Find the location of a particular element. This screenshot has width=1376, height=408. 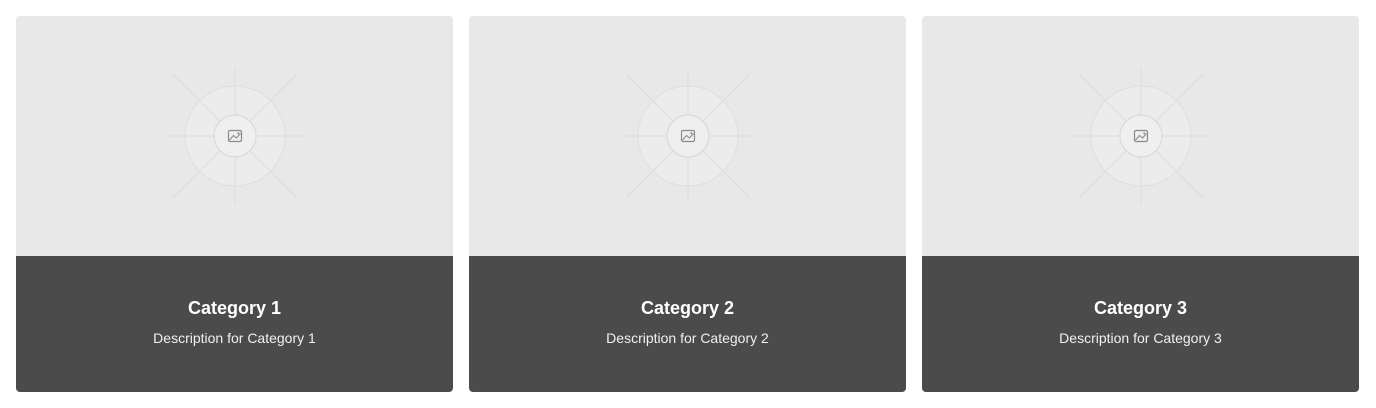

card-title: Category 3 is located at coordinates (1140, 308).